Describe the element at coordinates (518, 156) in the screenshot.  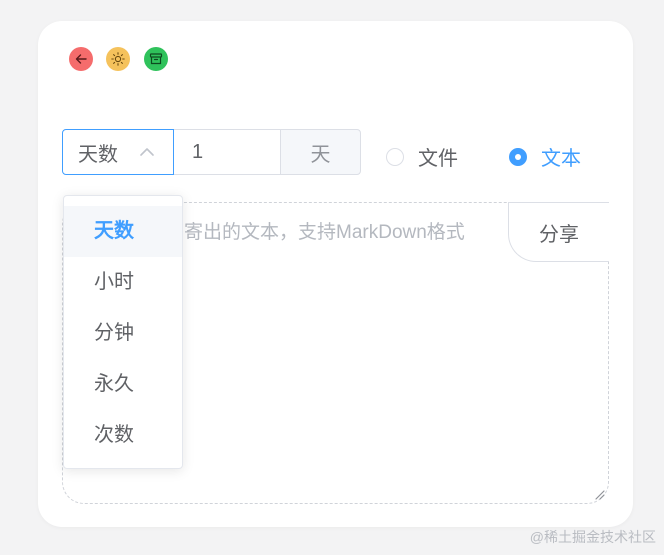
I see `radio-text-circle` at that location.